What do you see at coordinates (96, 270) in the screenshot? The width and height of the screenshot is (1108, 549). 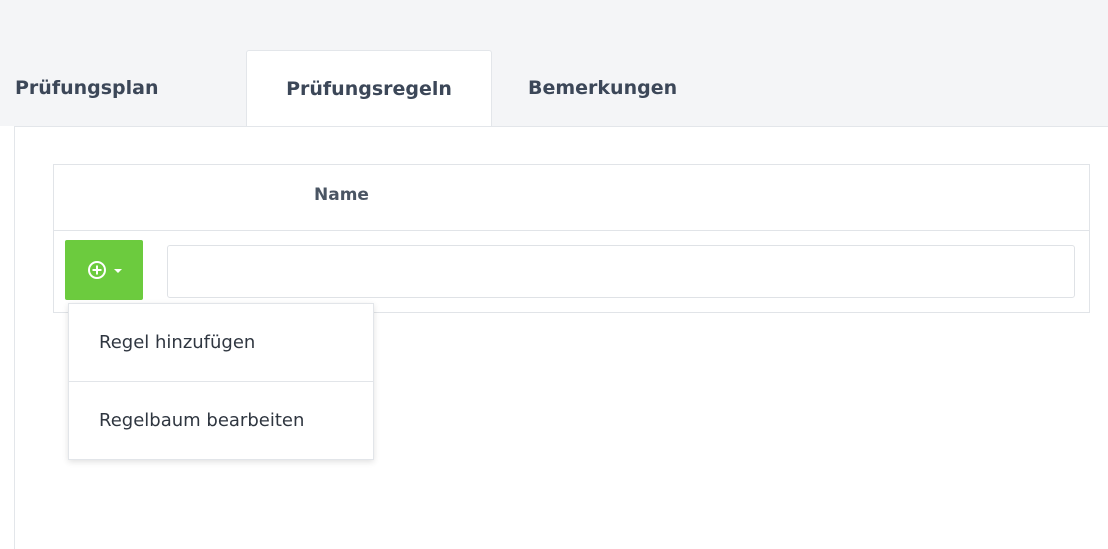 I see `plus-circle-icon` at bounding box center [96, 270].